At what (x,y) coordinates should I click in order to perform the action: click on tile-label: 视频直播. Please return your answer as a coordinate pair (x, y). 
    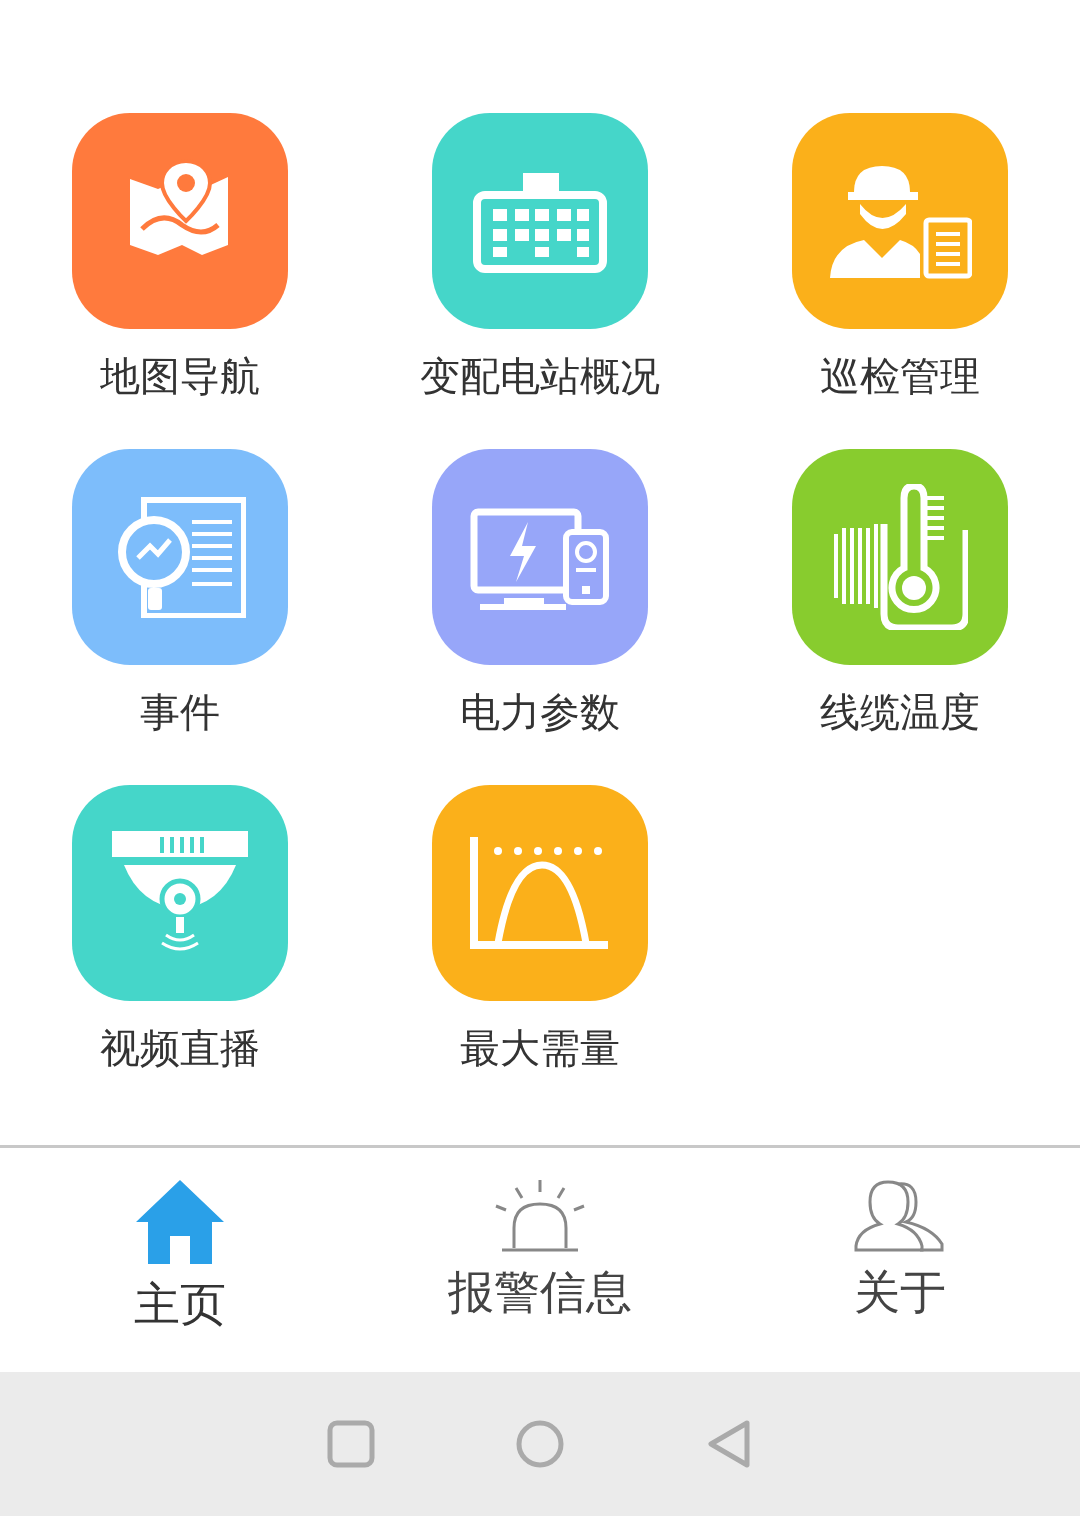
    Looking at the image, I should click on (180, 1048).